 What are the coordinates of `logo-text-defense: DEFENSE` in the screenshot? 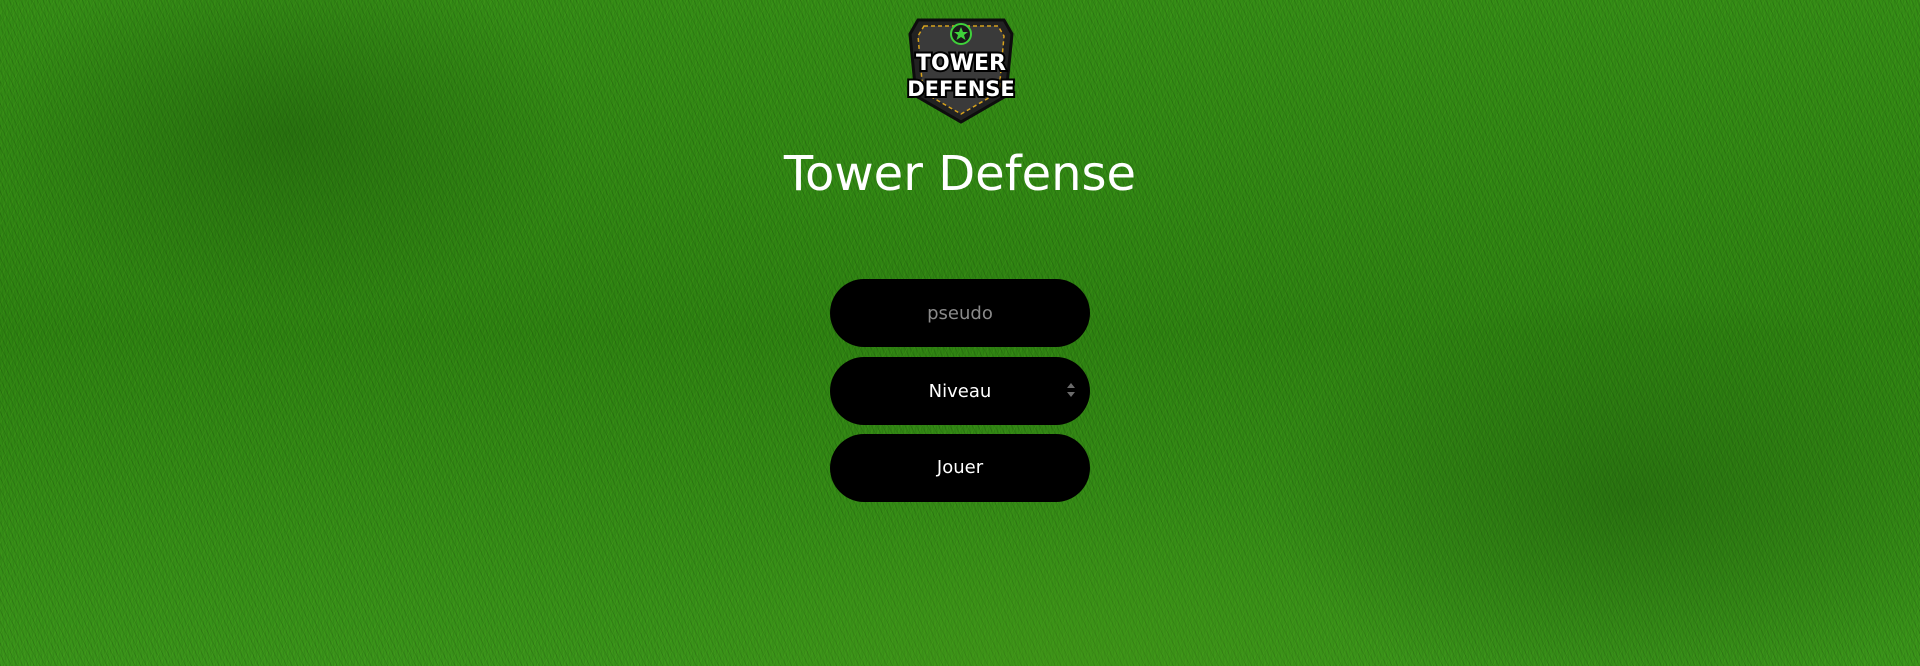 It's located at (961, 89).